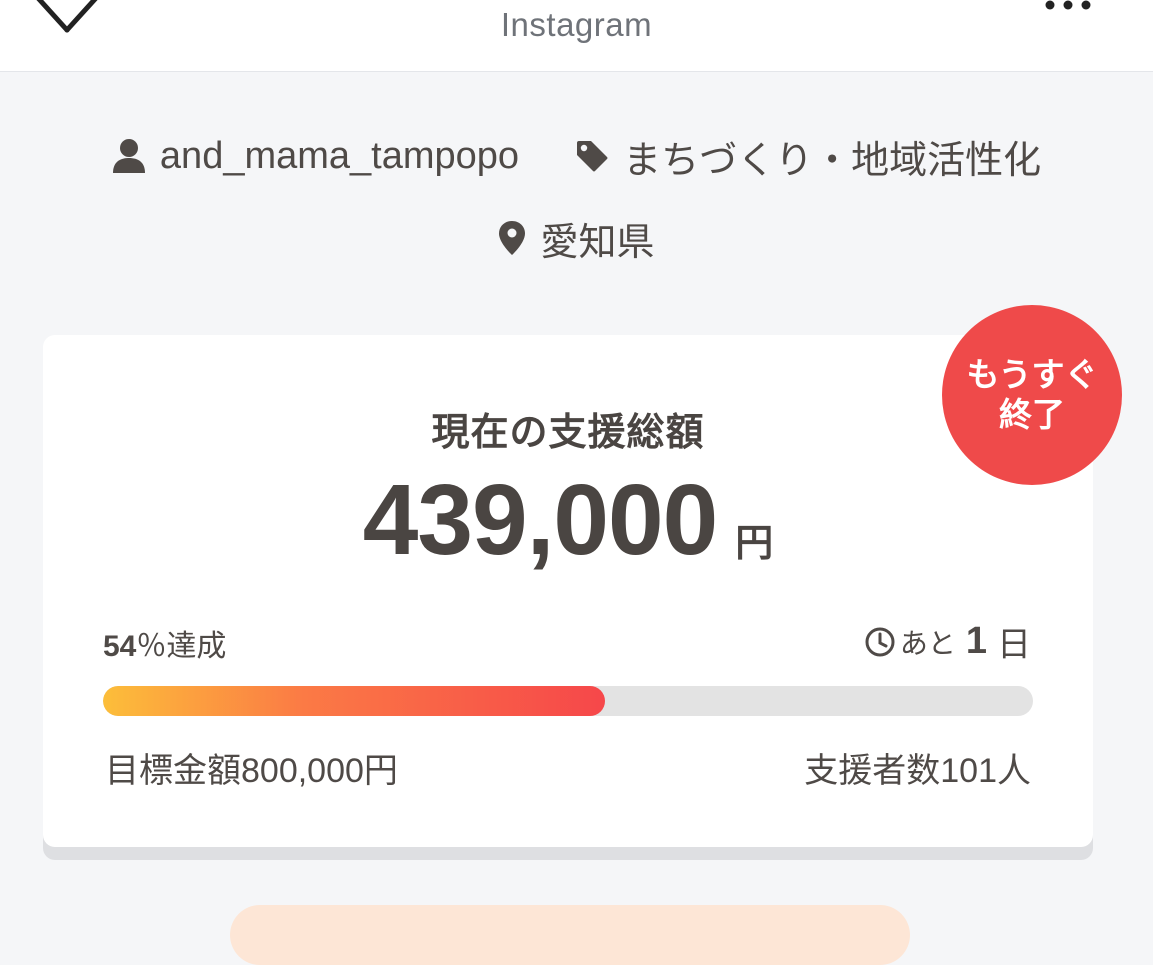  I want to click on ending-soon-badge: もうすぐ 終了, so click(1032, 395).